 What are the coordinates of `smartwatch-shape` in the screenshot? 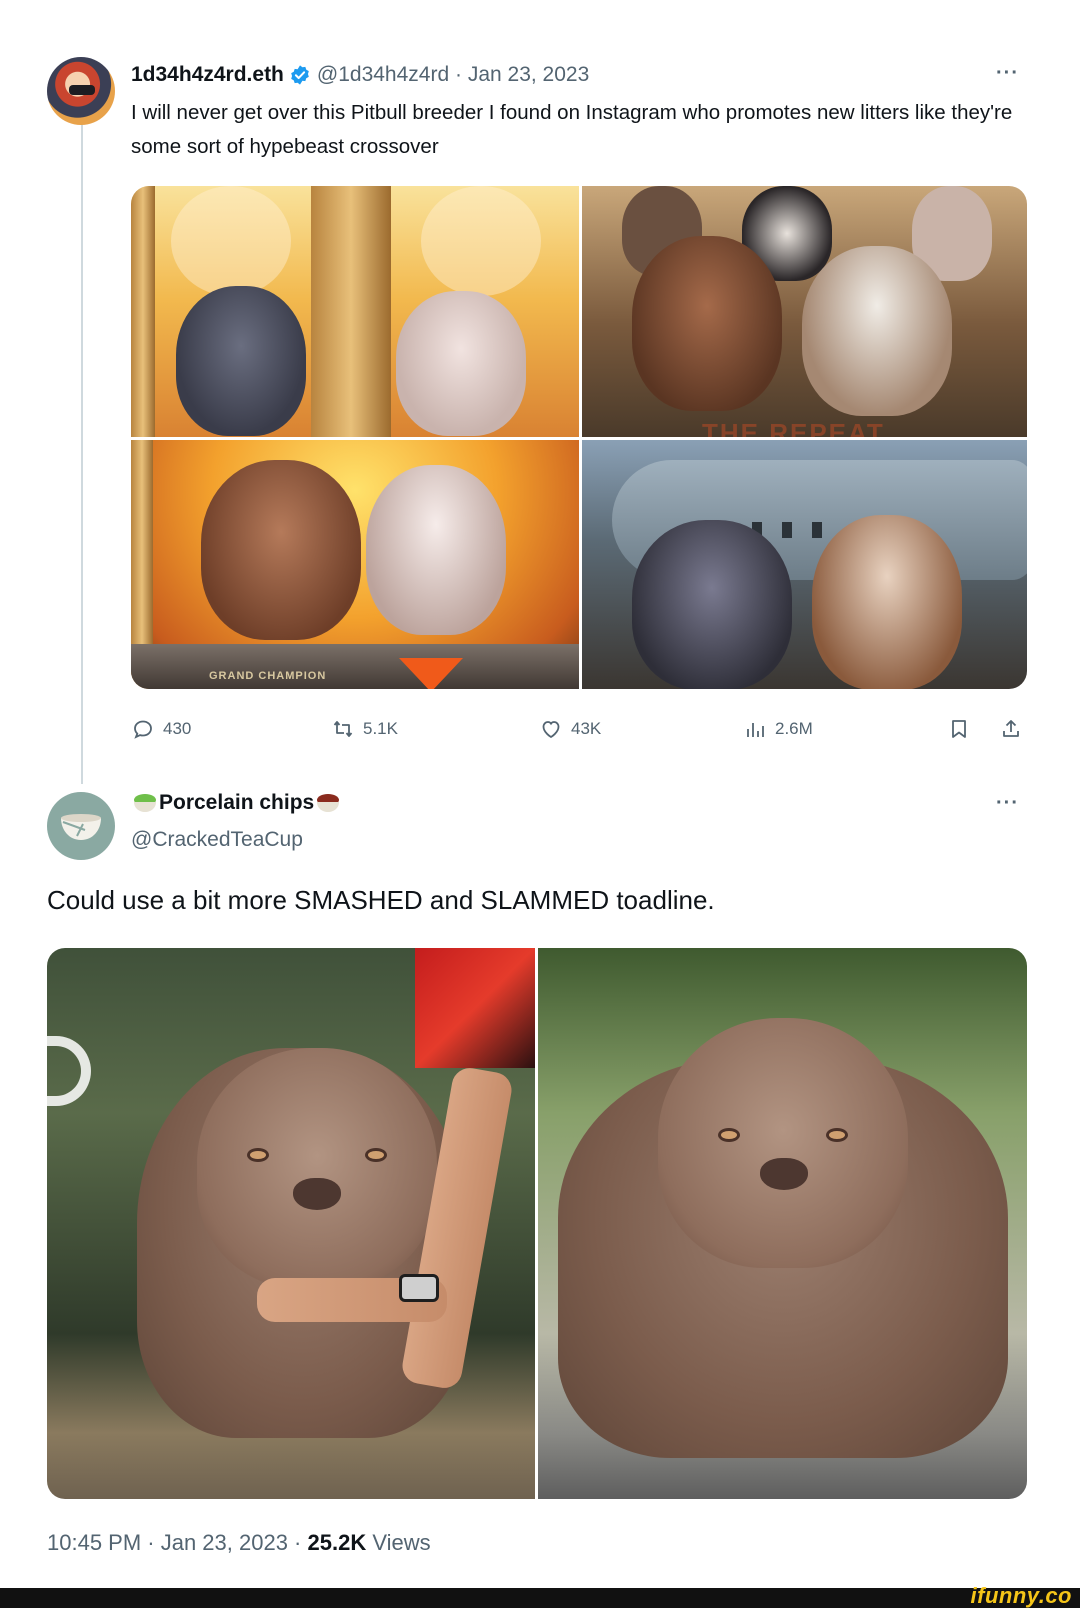 It's located at (419, 1288).